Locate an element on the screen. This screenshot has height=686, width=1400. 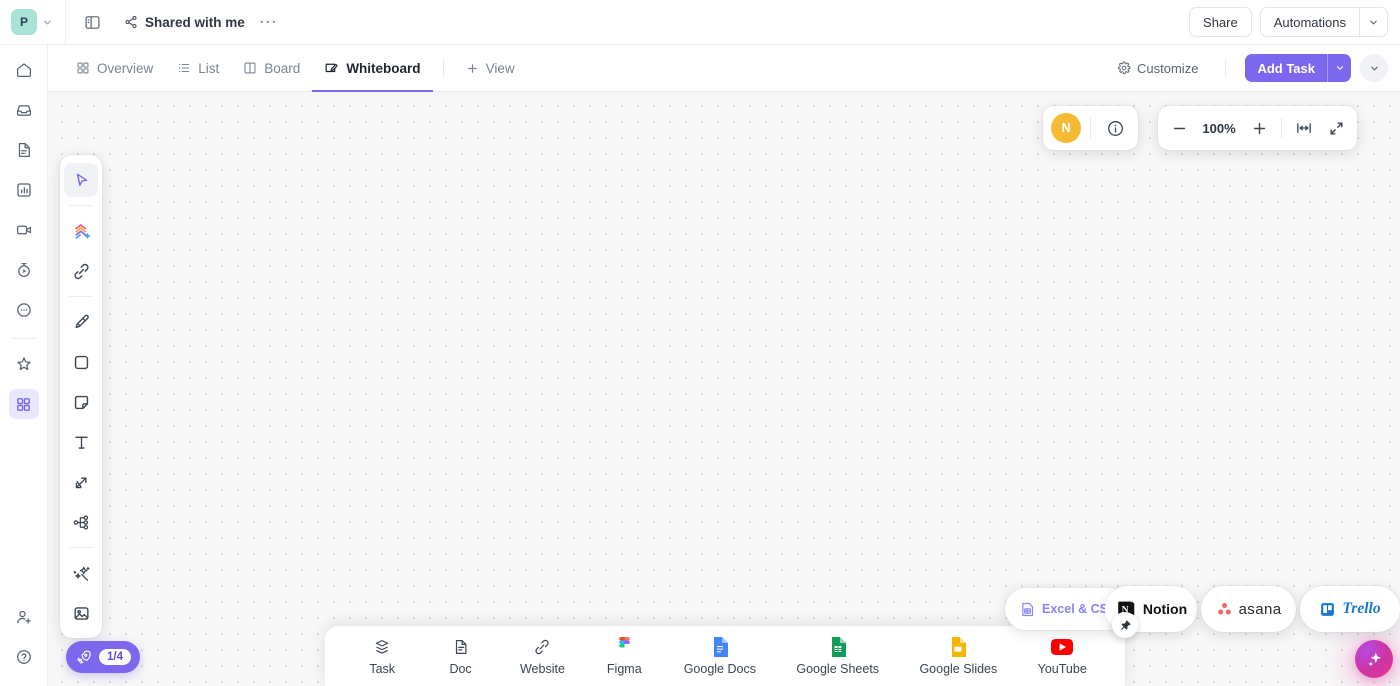
integration-chip-trello: Trello is located at coordinates (1350, 609).